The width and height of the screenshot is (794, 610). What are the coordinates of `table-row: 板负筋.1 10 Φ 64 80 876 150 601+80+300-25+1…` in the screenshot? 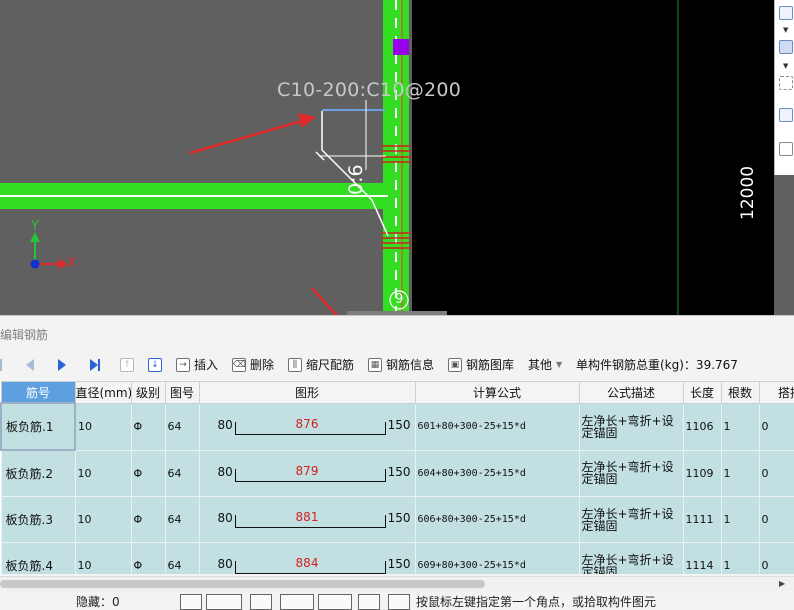 It's located at (397, 426).